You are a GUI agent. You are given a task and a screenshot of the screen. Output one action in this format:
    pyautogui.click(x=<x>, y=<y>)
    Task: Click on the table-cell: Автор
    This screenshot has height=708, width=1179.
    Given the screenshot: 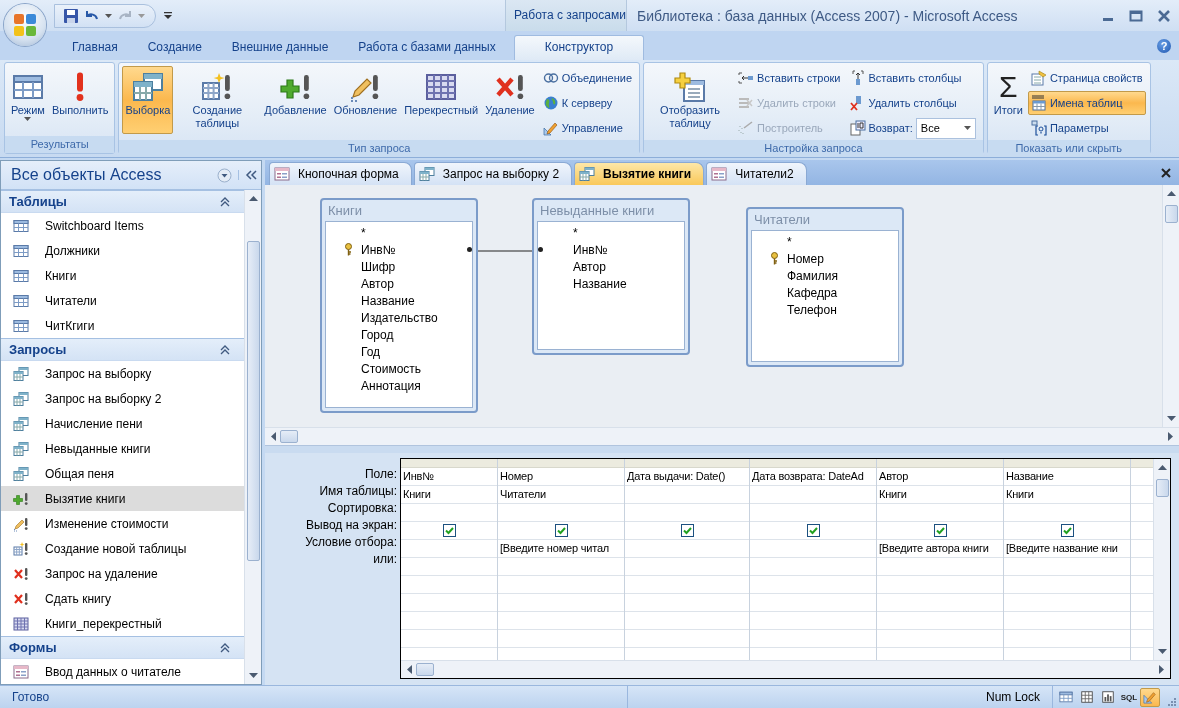 What is the action you would take?
    pyautogui.click(x=940, y=477)
    